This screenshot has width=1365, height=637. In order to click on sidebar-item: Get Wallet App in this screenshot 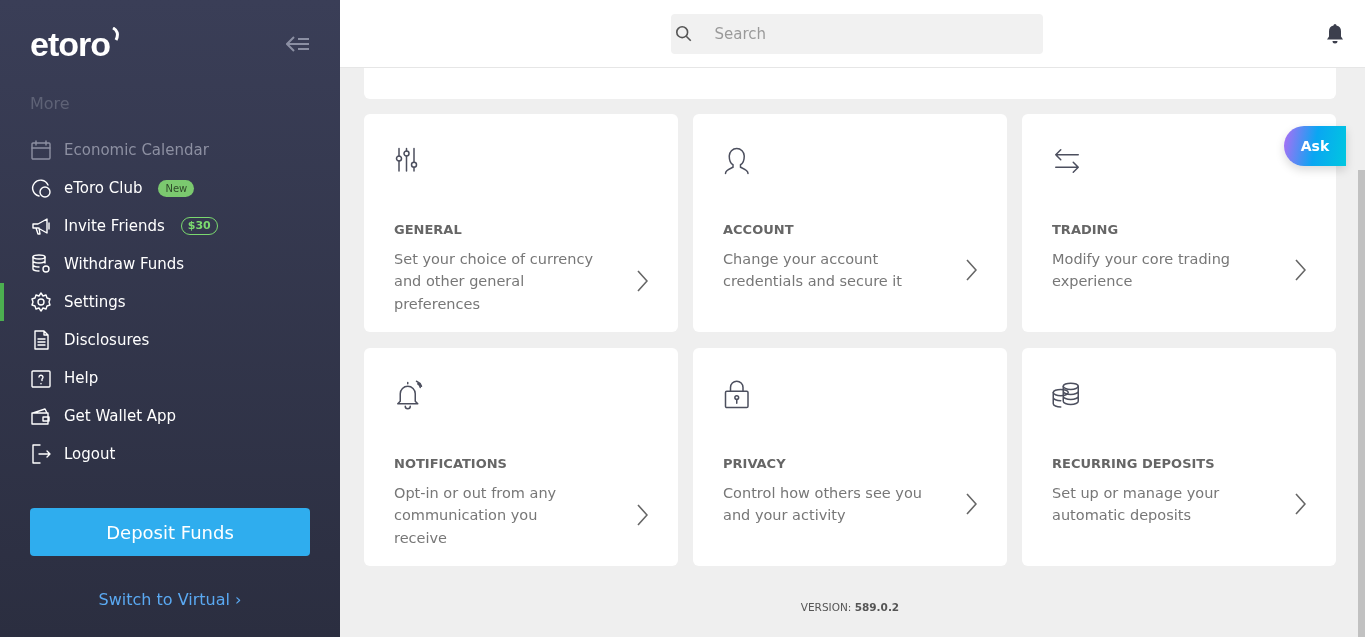, I will do `click(170, 416)`.